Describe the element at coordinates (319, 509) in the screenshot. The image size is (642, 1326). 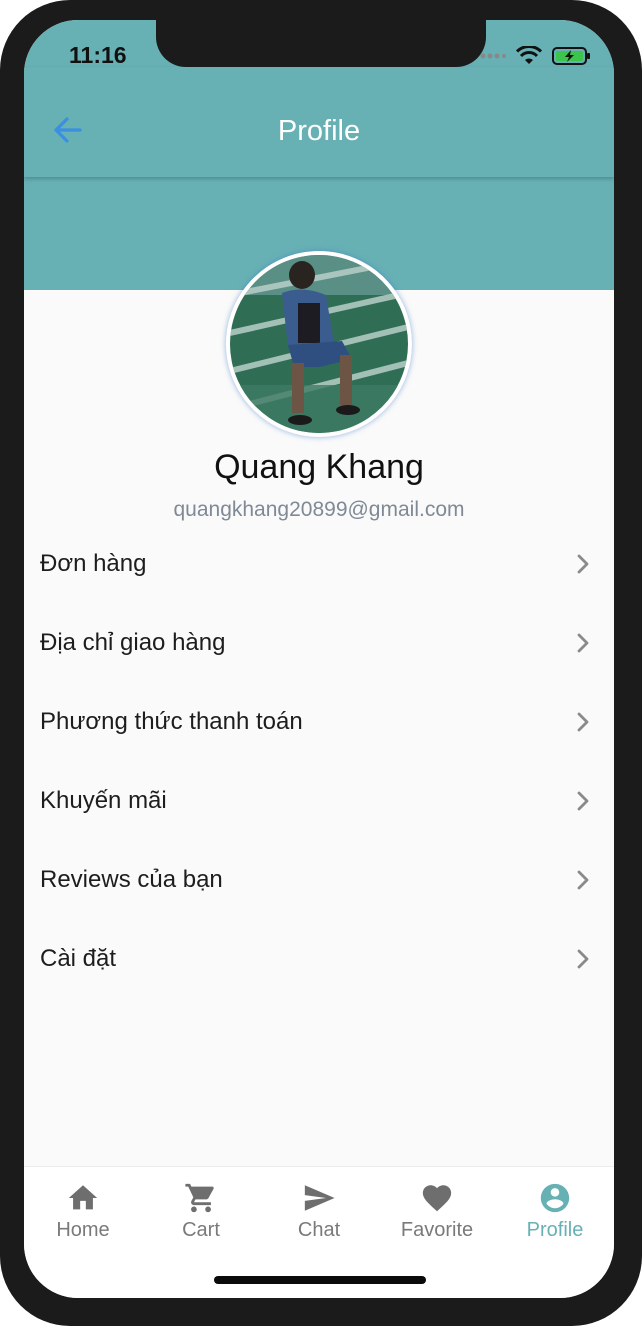
I see `user-email: quangkhang20899@gmail.com` at that location.